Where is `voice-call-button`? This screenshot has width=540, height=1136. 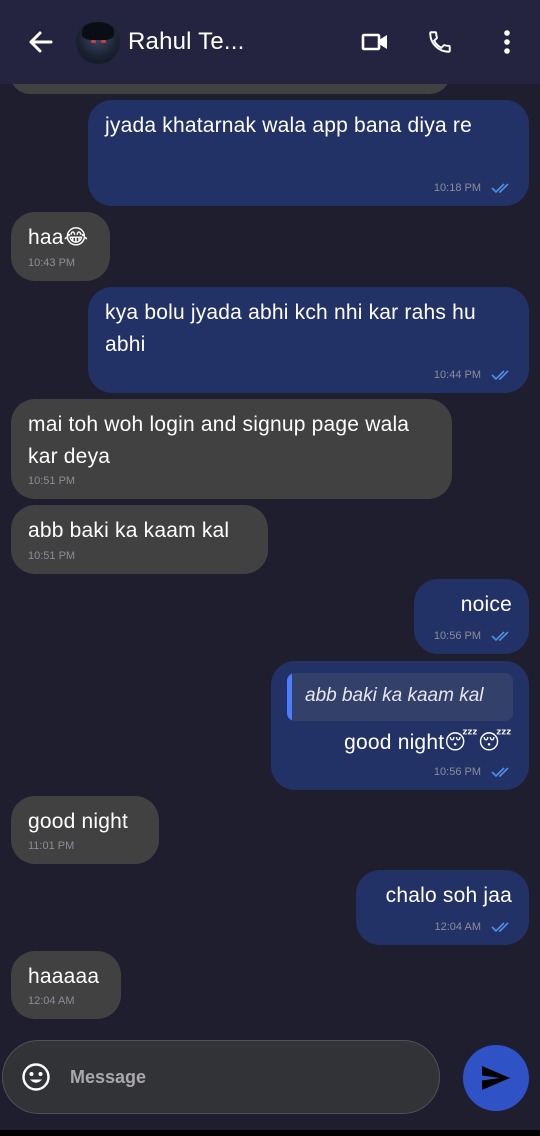 voice-call-button is located at coordinates (440, 42).